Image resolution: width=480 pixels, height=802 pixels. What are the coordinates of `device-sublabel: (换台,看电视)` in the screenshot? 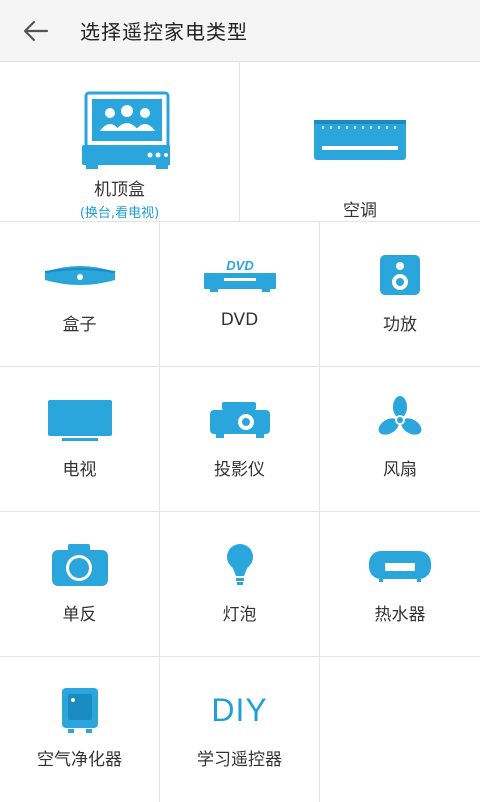 It's located at (119, 213).